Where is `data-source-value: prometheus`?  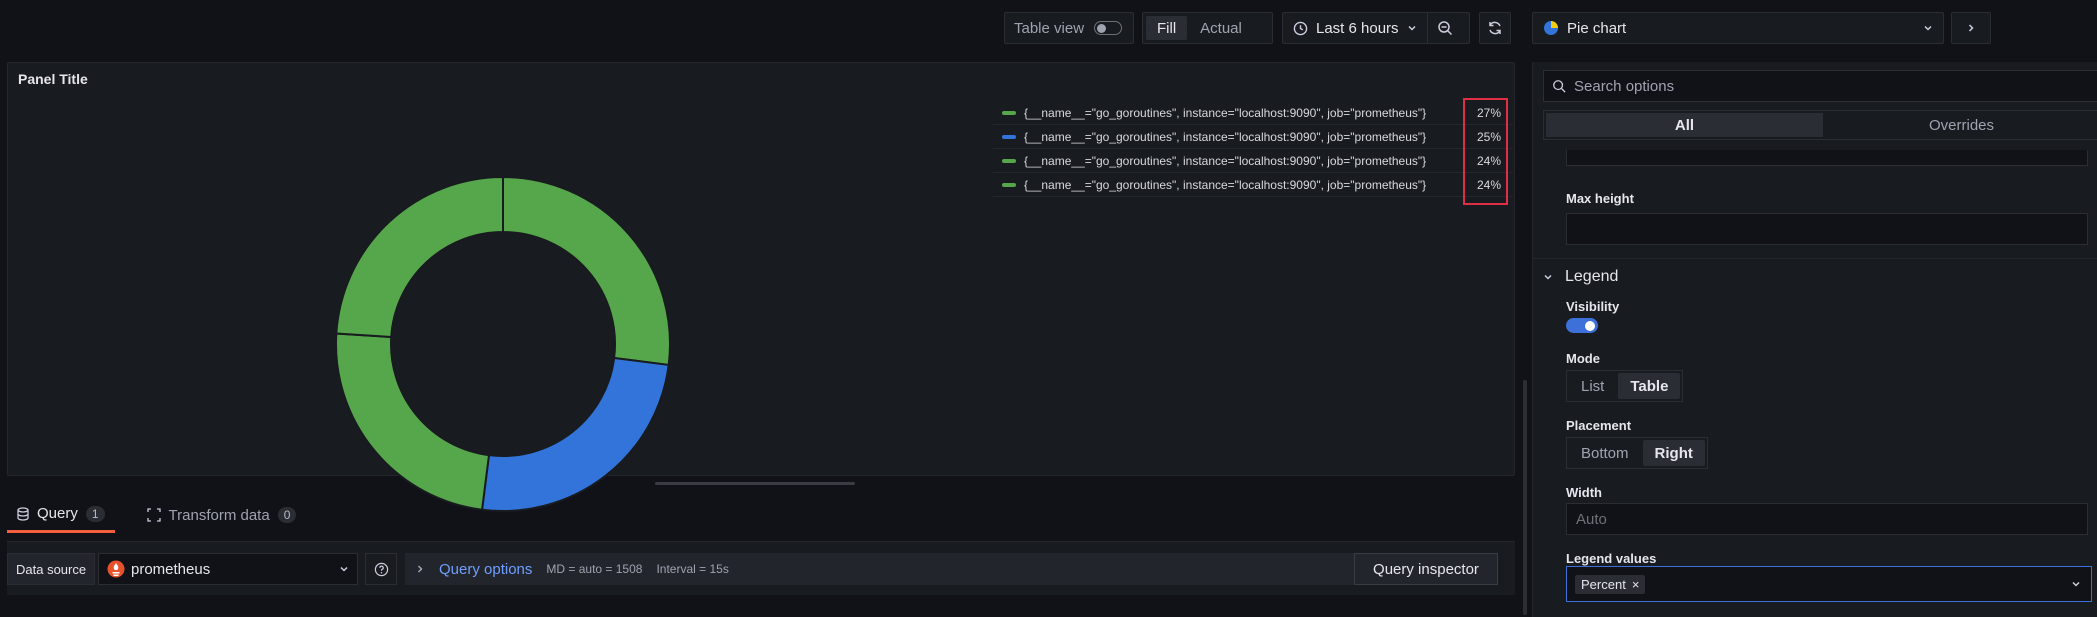
data-source-value: prometheus is located at coordinates (171, 569).